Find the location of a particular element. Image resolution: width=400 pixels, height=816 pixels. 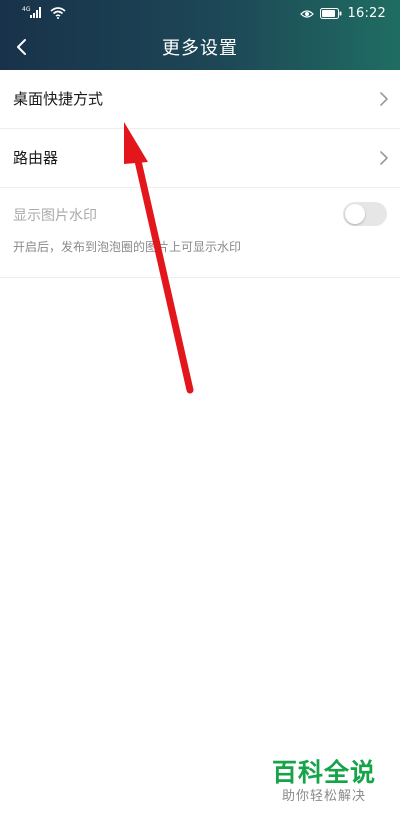

app-header: 4G 16:22 更多设置 is located at coordinates (200, 35).